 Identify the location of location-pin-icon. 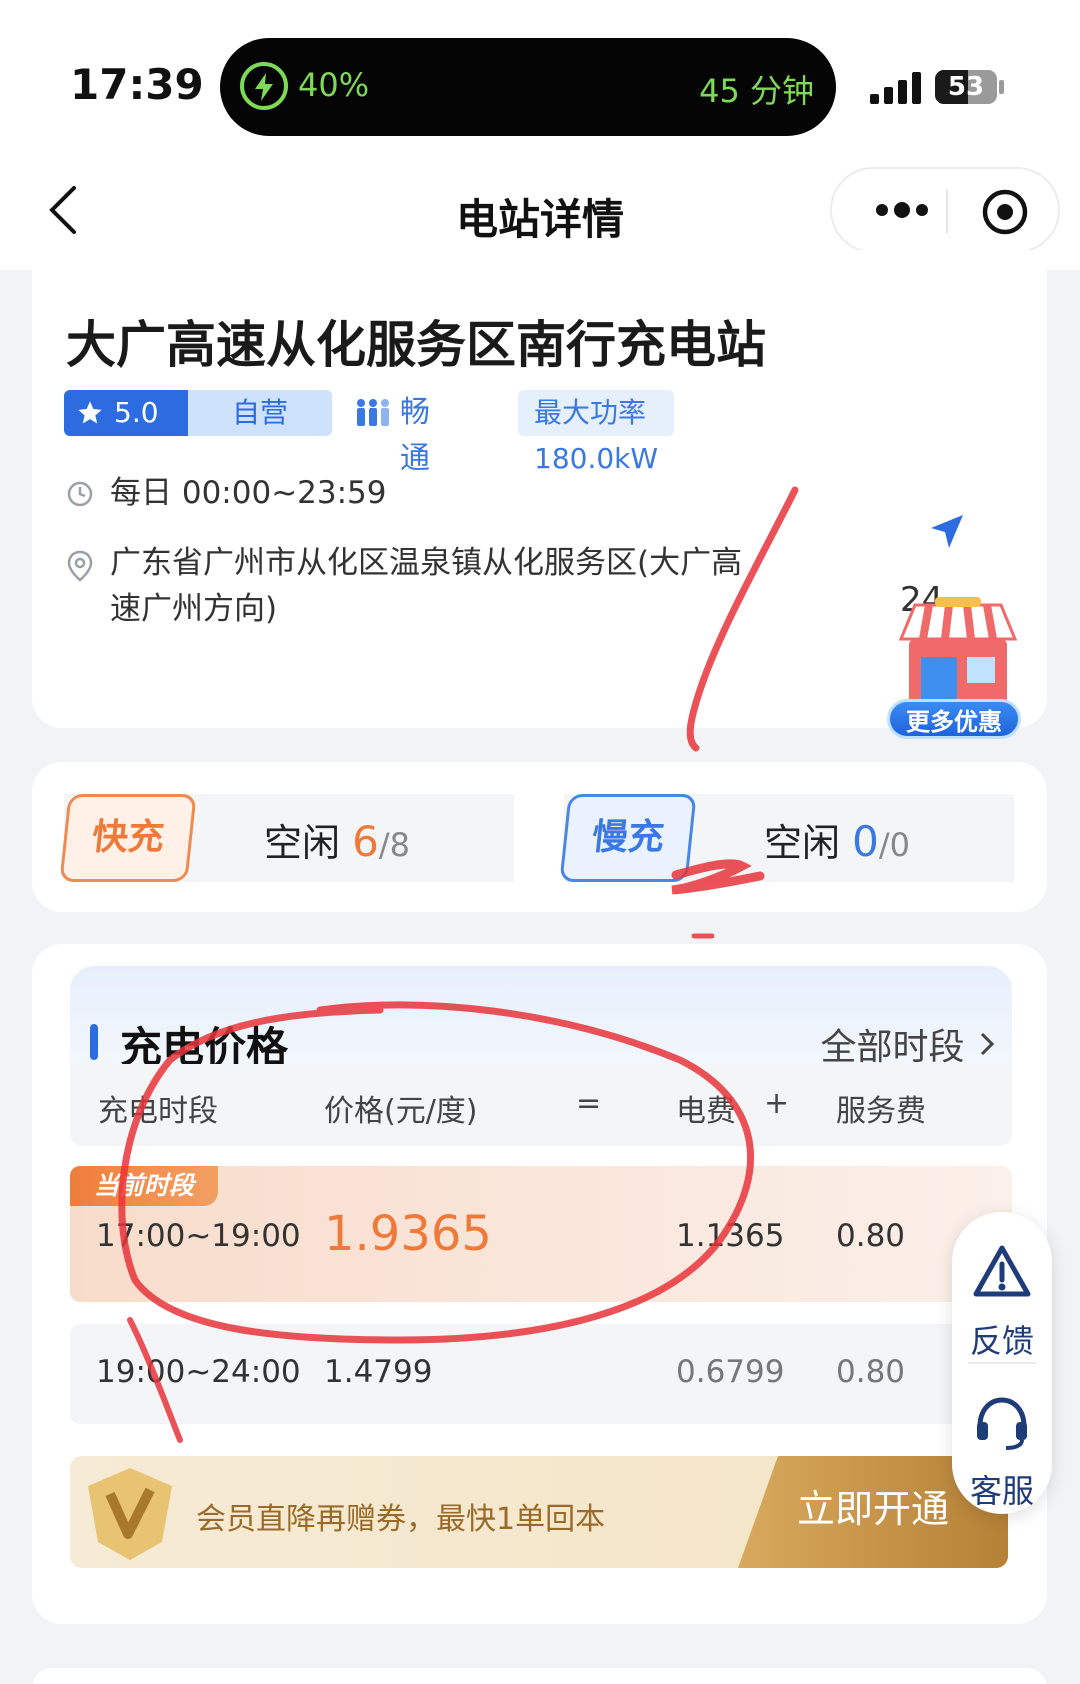
(80, 566).